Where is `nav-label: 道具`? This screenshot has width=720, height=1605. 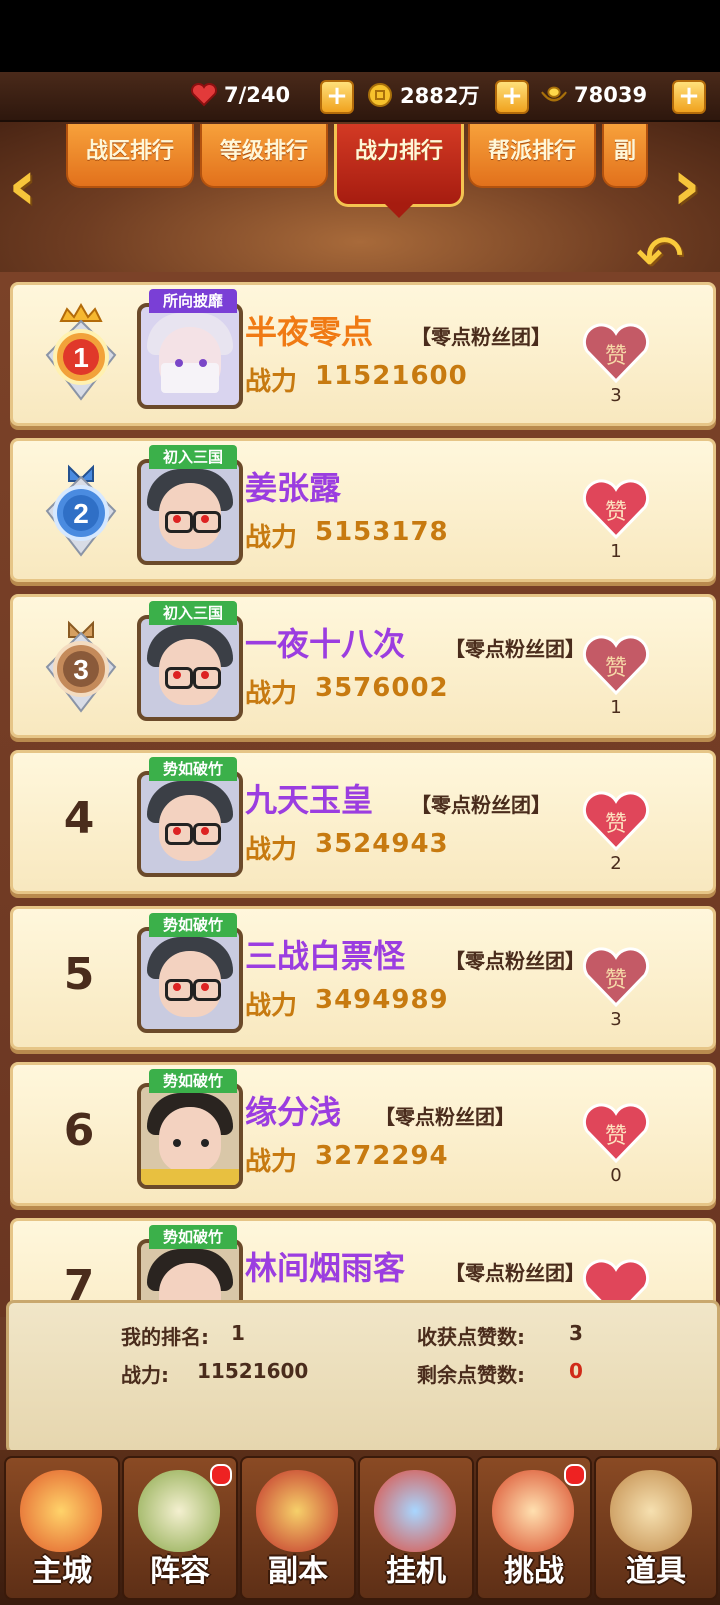
nav-label: 道具 is located at coordinates (656, 1571).